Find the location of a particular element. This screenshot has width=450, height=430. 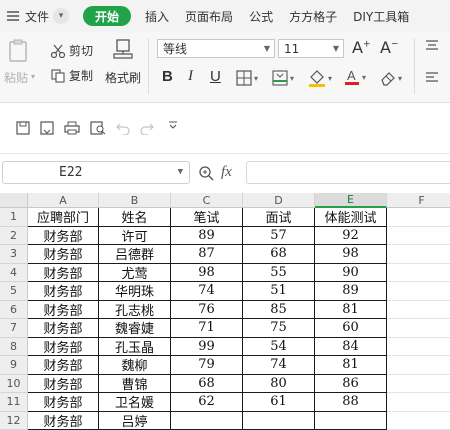

fill-color-button: ▾ is located at coordinates (320, 78).